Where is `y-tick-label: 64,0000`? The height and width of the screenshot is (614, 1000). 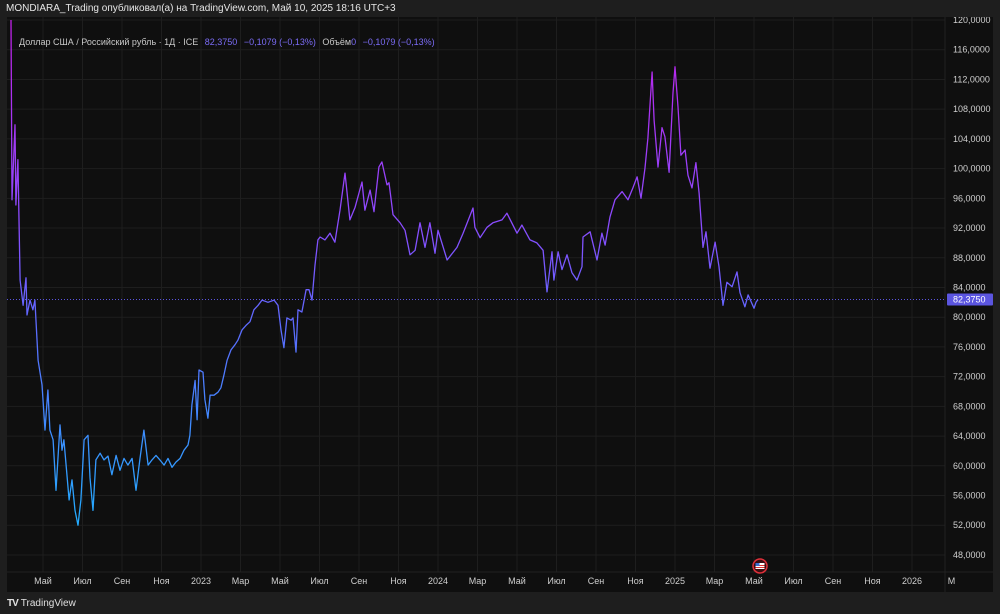 y-tick-label: 64,0000 is located at coordinates (969, 436).